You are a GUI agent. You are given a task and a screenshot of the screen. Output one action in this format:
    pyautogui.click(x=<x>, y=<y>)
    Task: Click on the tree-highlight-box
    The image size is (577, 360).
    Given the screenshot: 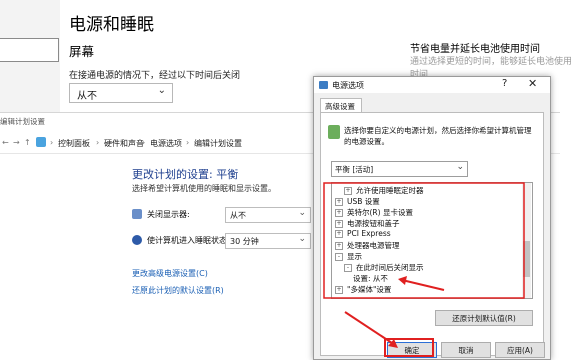 What is the action you would take?
    pyautogui.click(x=424, y=240)
    